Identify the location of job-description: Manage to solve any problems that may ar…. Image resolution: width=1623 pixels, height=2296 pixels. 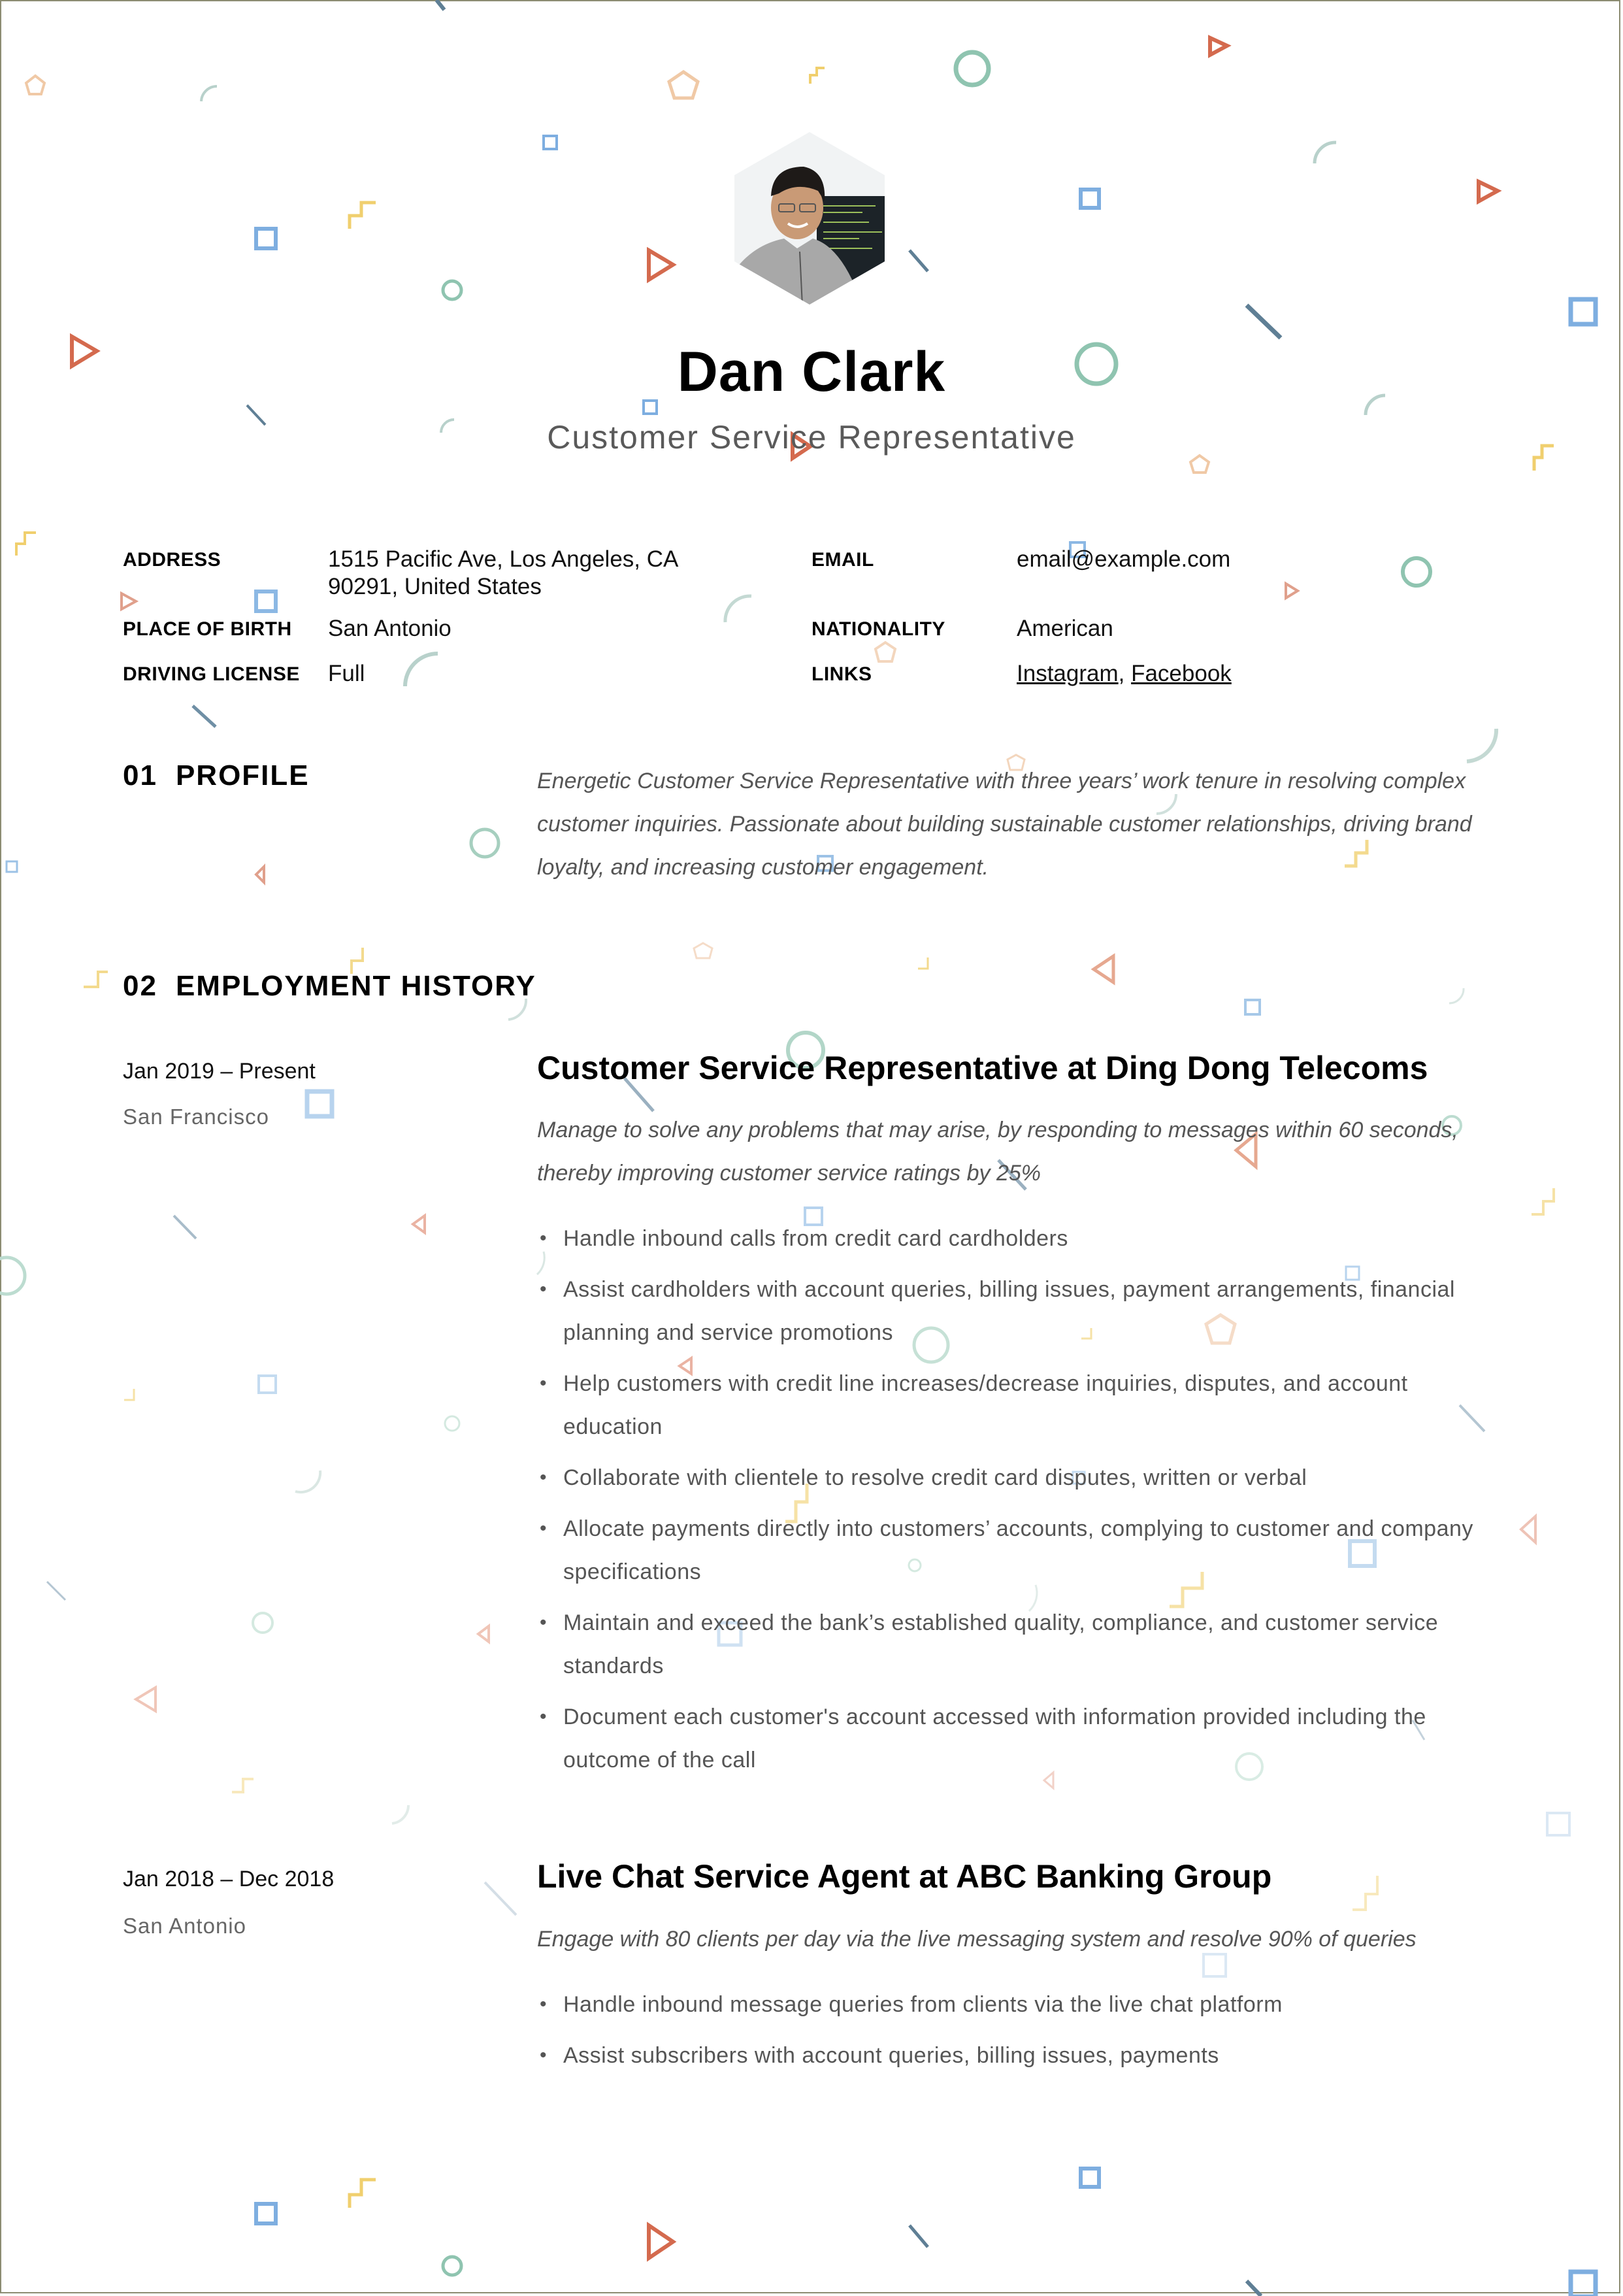
(997, 1152).